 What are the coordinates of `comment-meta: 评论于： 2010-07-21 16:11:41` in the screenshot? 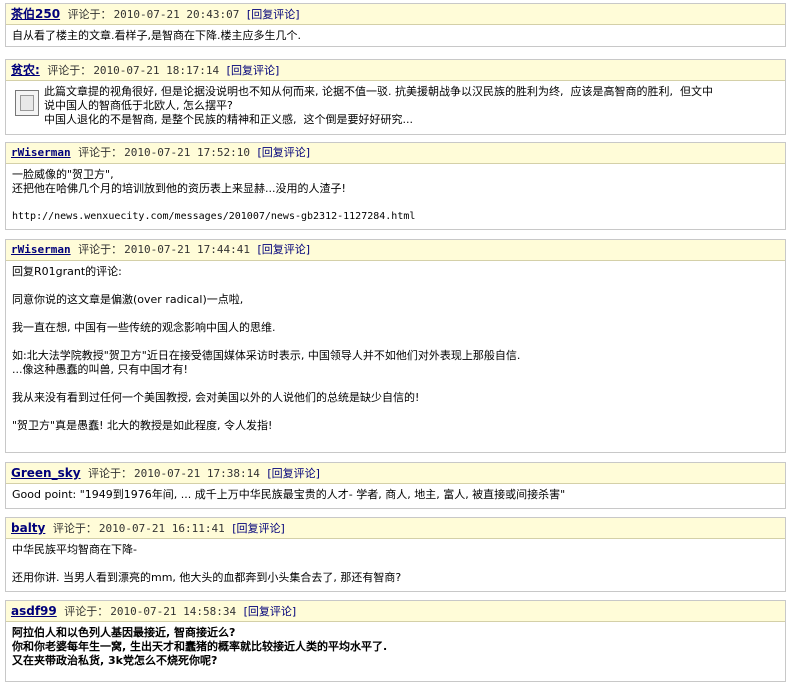 It's located at (139, 528).